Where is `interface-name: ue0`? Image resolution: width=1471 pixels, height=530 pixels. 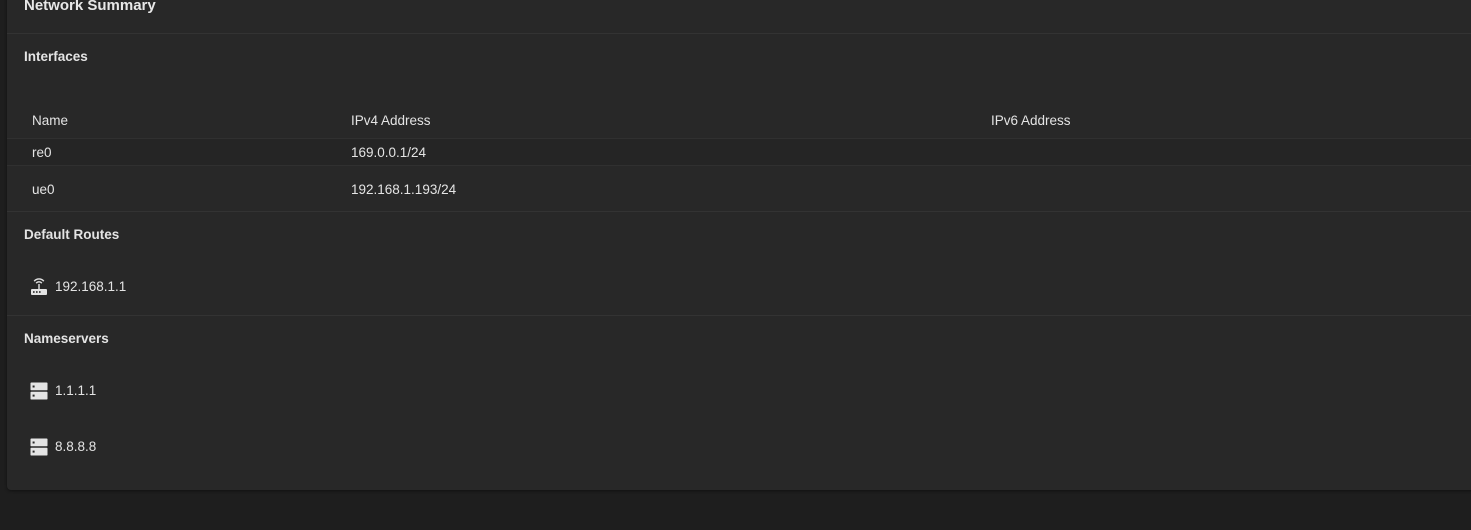 interface-name: ue0 is located at coordinates (43, 189).